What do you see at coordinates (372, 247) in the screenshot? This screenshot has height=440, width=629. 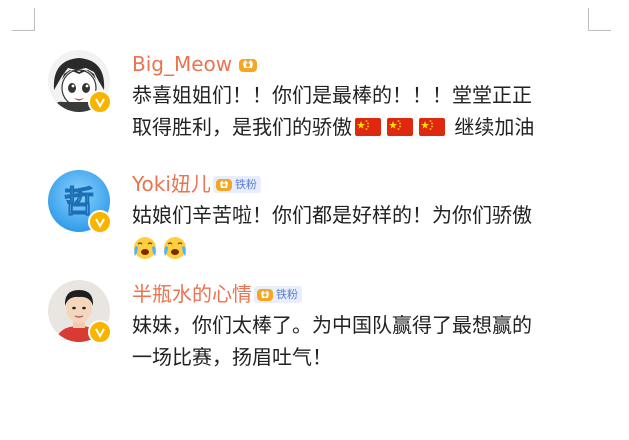 I see `comment-line` at bounding box center [372, 247].